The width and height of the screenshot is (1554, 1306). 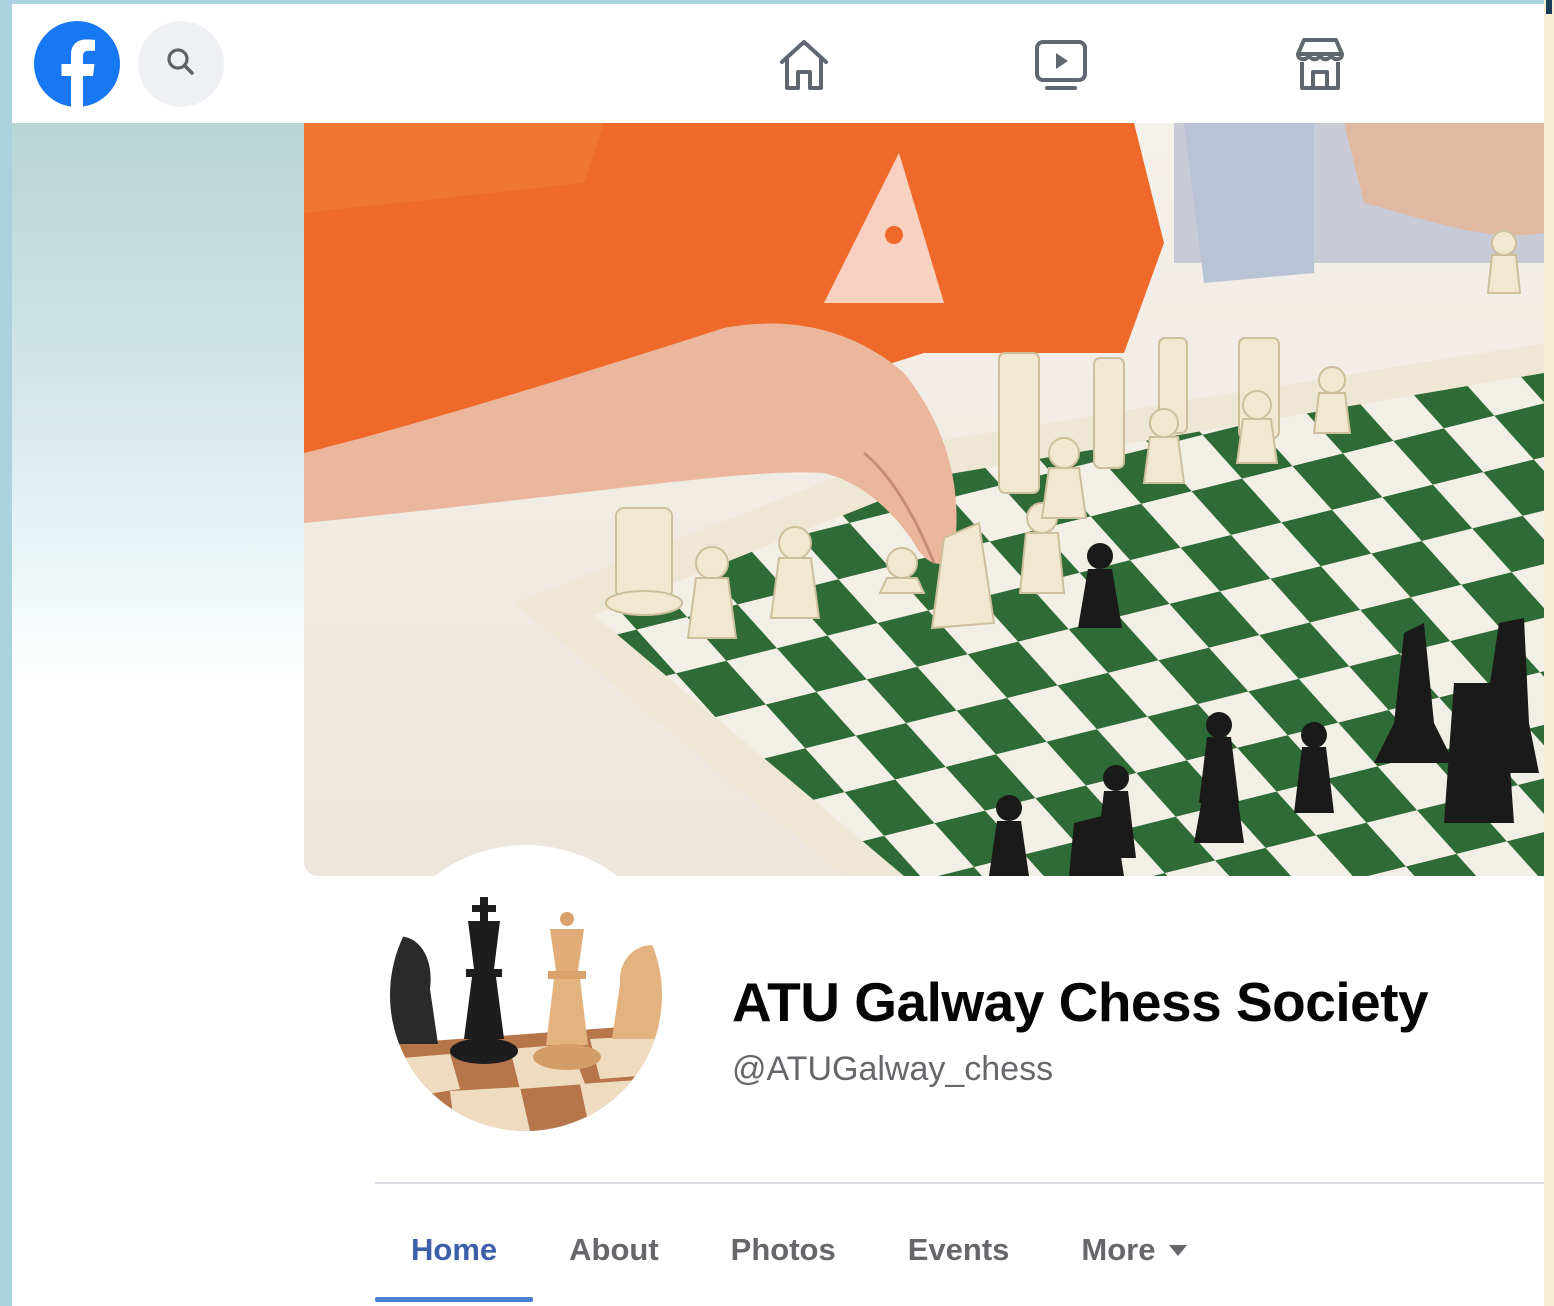 What do you see at coordinates (1178, 1250) in the screenshot?
I see `caret-down-icon` at bounding box center [1178, 1250].